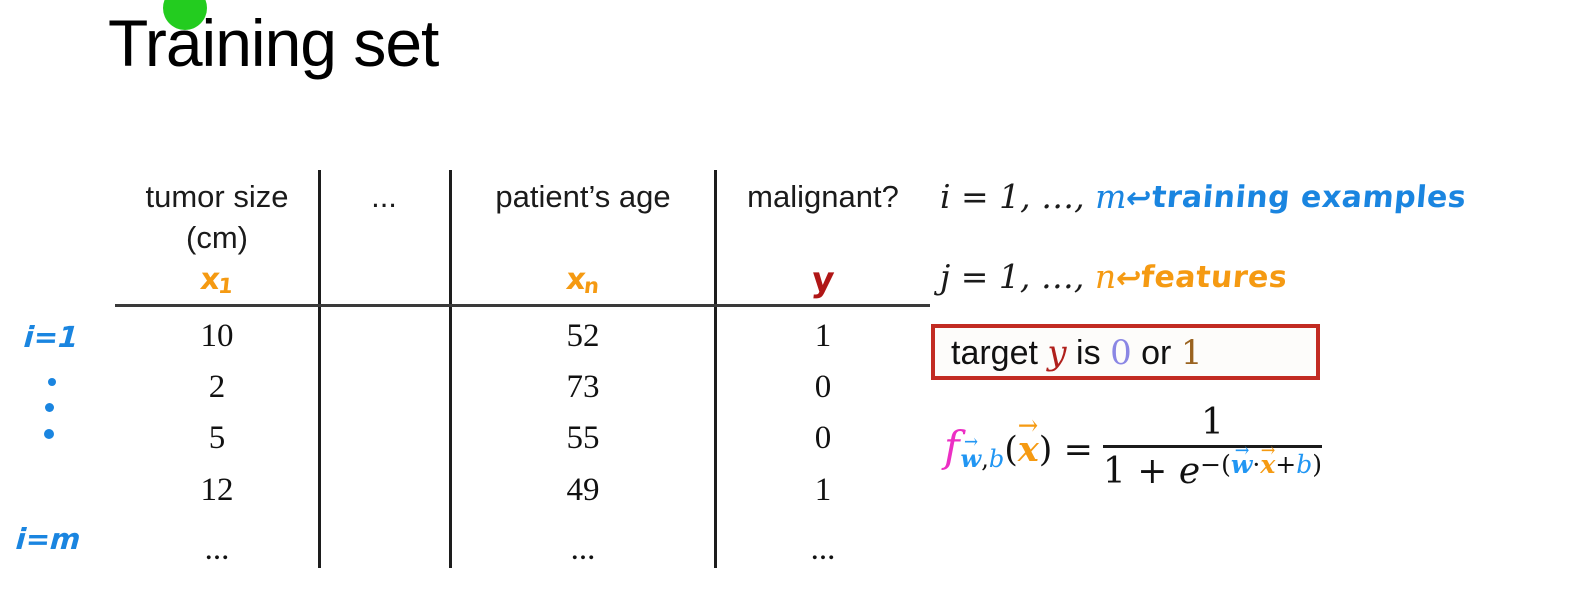 The image size is (1574, 599). I want to click on formula-denominator: 1 + e−(w·x+b), so click(1212, 471).